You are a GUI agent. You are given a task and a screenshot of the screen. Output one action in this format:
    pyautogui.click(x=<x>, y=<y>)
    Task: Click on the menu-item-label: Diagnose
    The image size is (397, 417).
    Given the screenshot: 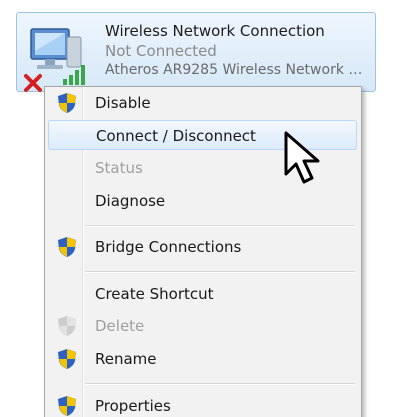 What is the action you would take?
    pyautogui.click(x=130, y=201)
    